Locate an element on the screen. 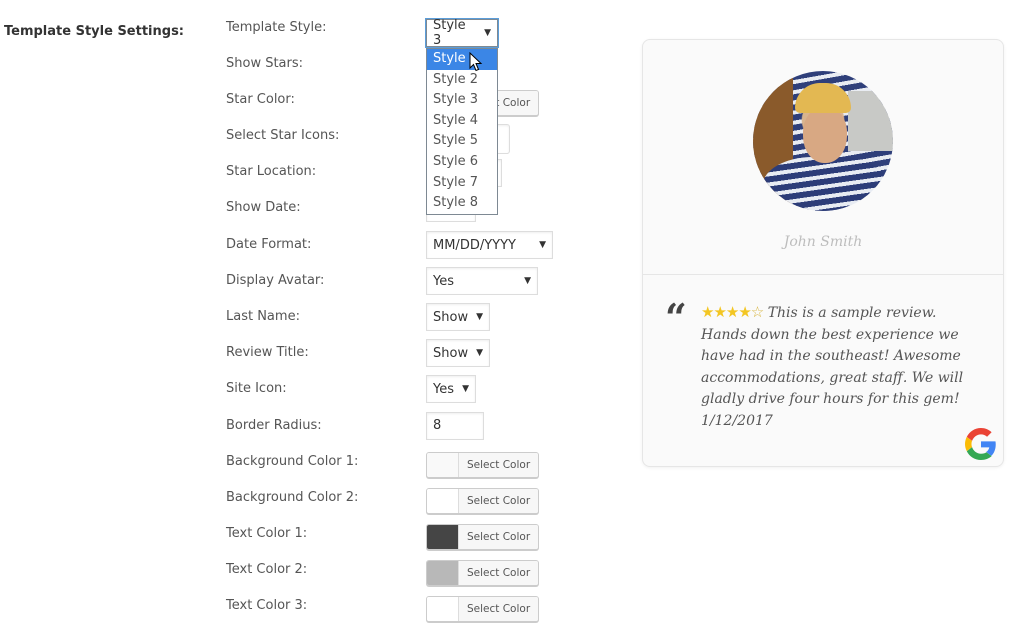  template-style-select: Style 3 ▼ is located at coordinates (462, 33).